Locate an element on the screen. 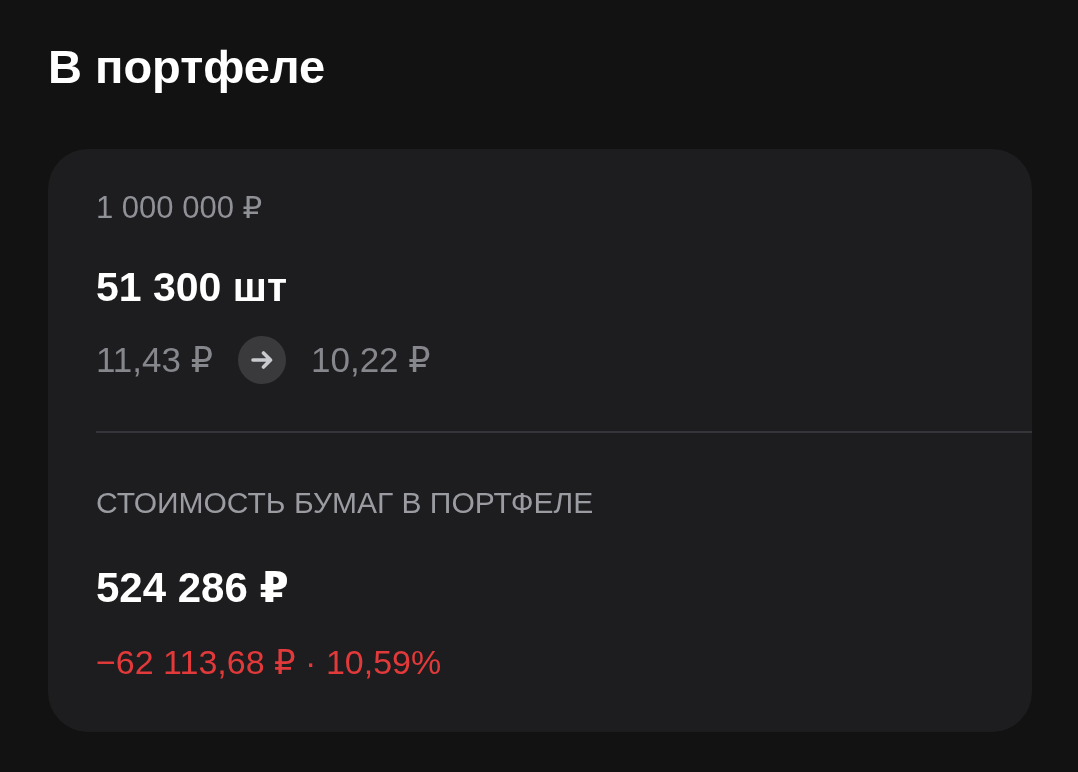 Image resolution: width=1078 pixels, height=772 pixels. share-quantity: 51 300 шт is located at coordinates (192, 287).